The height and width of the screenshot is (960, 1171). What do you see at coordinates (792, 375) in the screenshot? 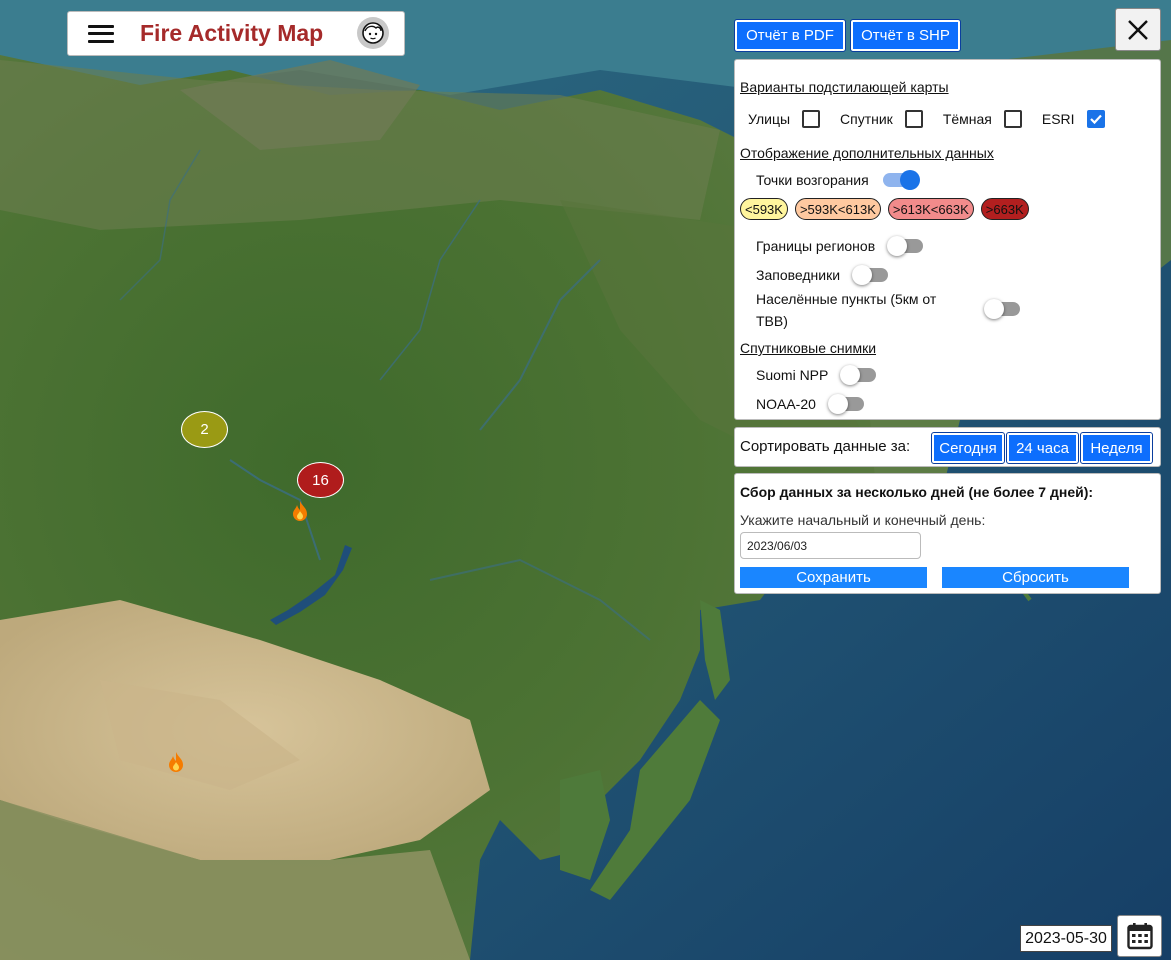
I see `suomi-label: Suomi NPP` at bounding box center [792, 375].